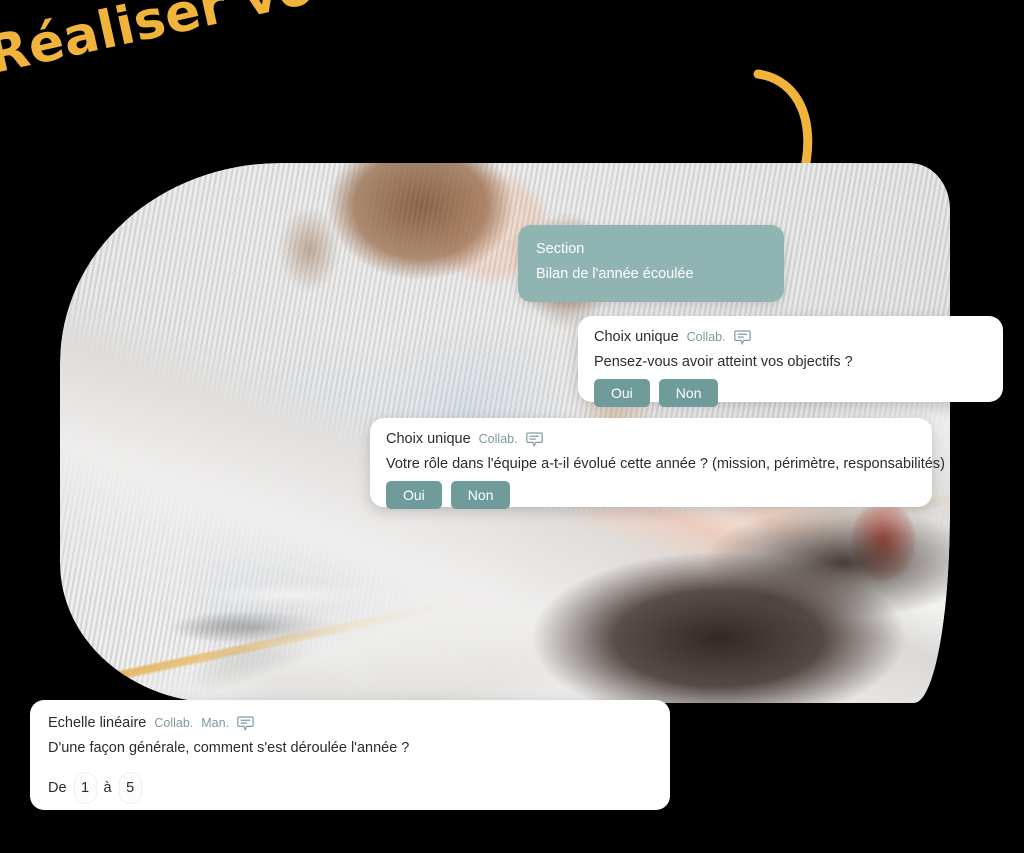 This screenshot has height=853, width=1024. Describe the element at coordinates (472, 43) in the screenshot. I see `page-title: Réaliser vos trames d'entretiens` at that location.